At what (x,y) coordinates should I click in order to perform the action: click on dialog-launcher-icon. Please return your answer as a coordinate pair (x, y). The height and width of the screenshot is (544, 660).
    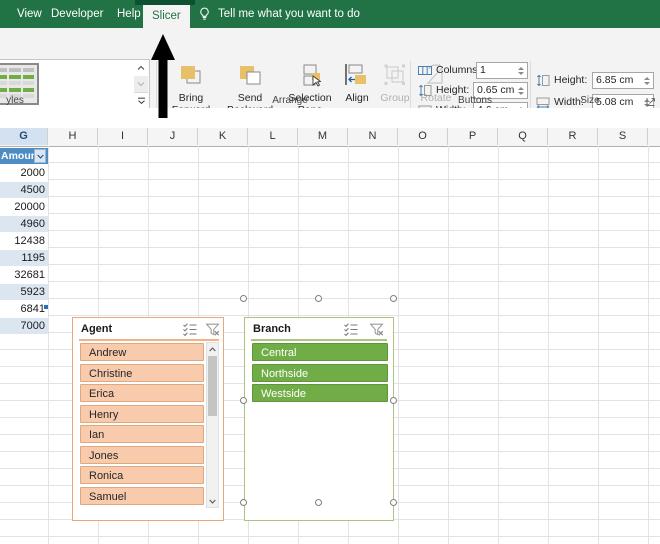
    Looking at the image, I should click on (651, 102).